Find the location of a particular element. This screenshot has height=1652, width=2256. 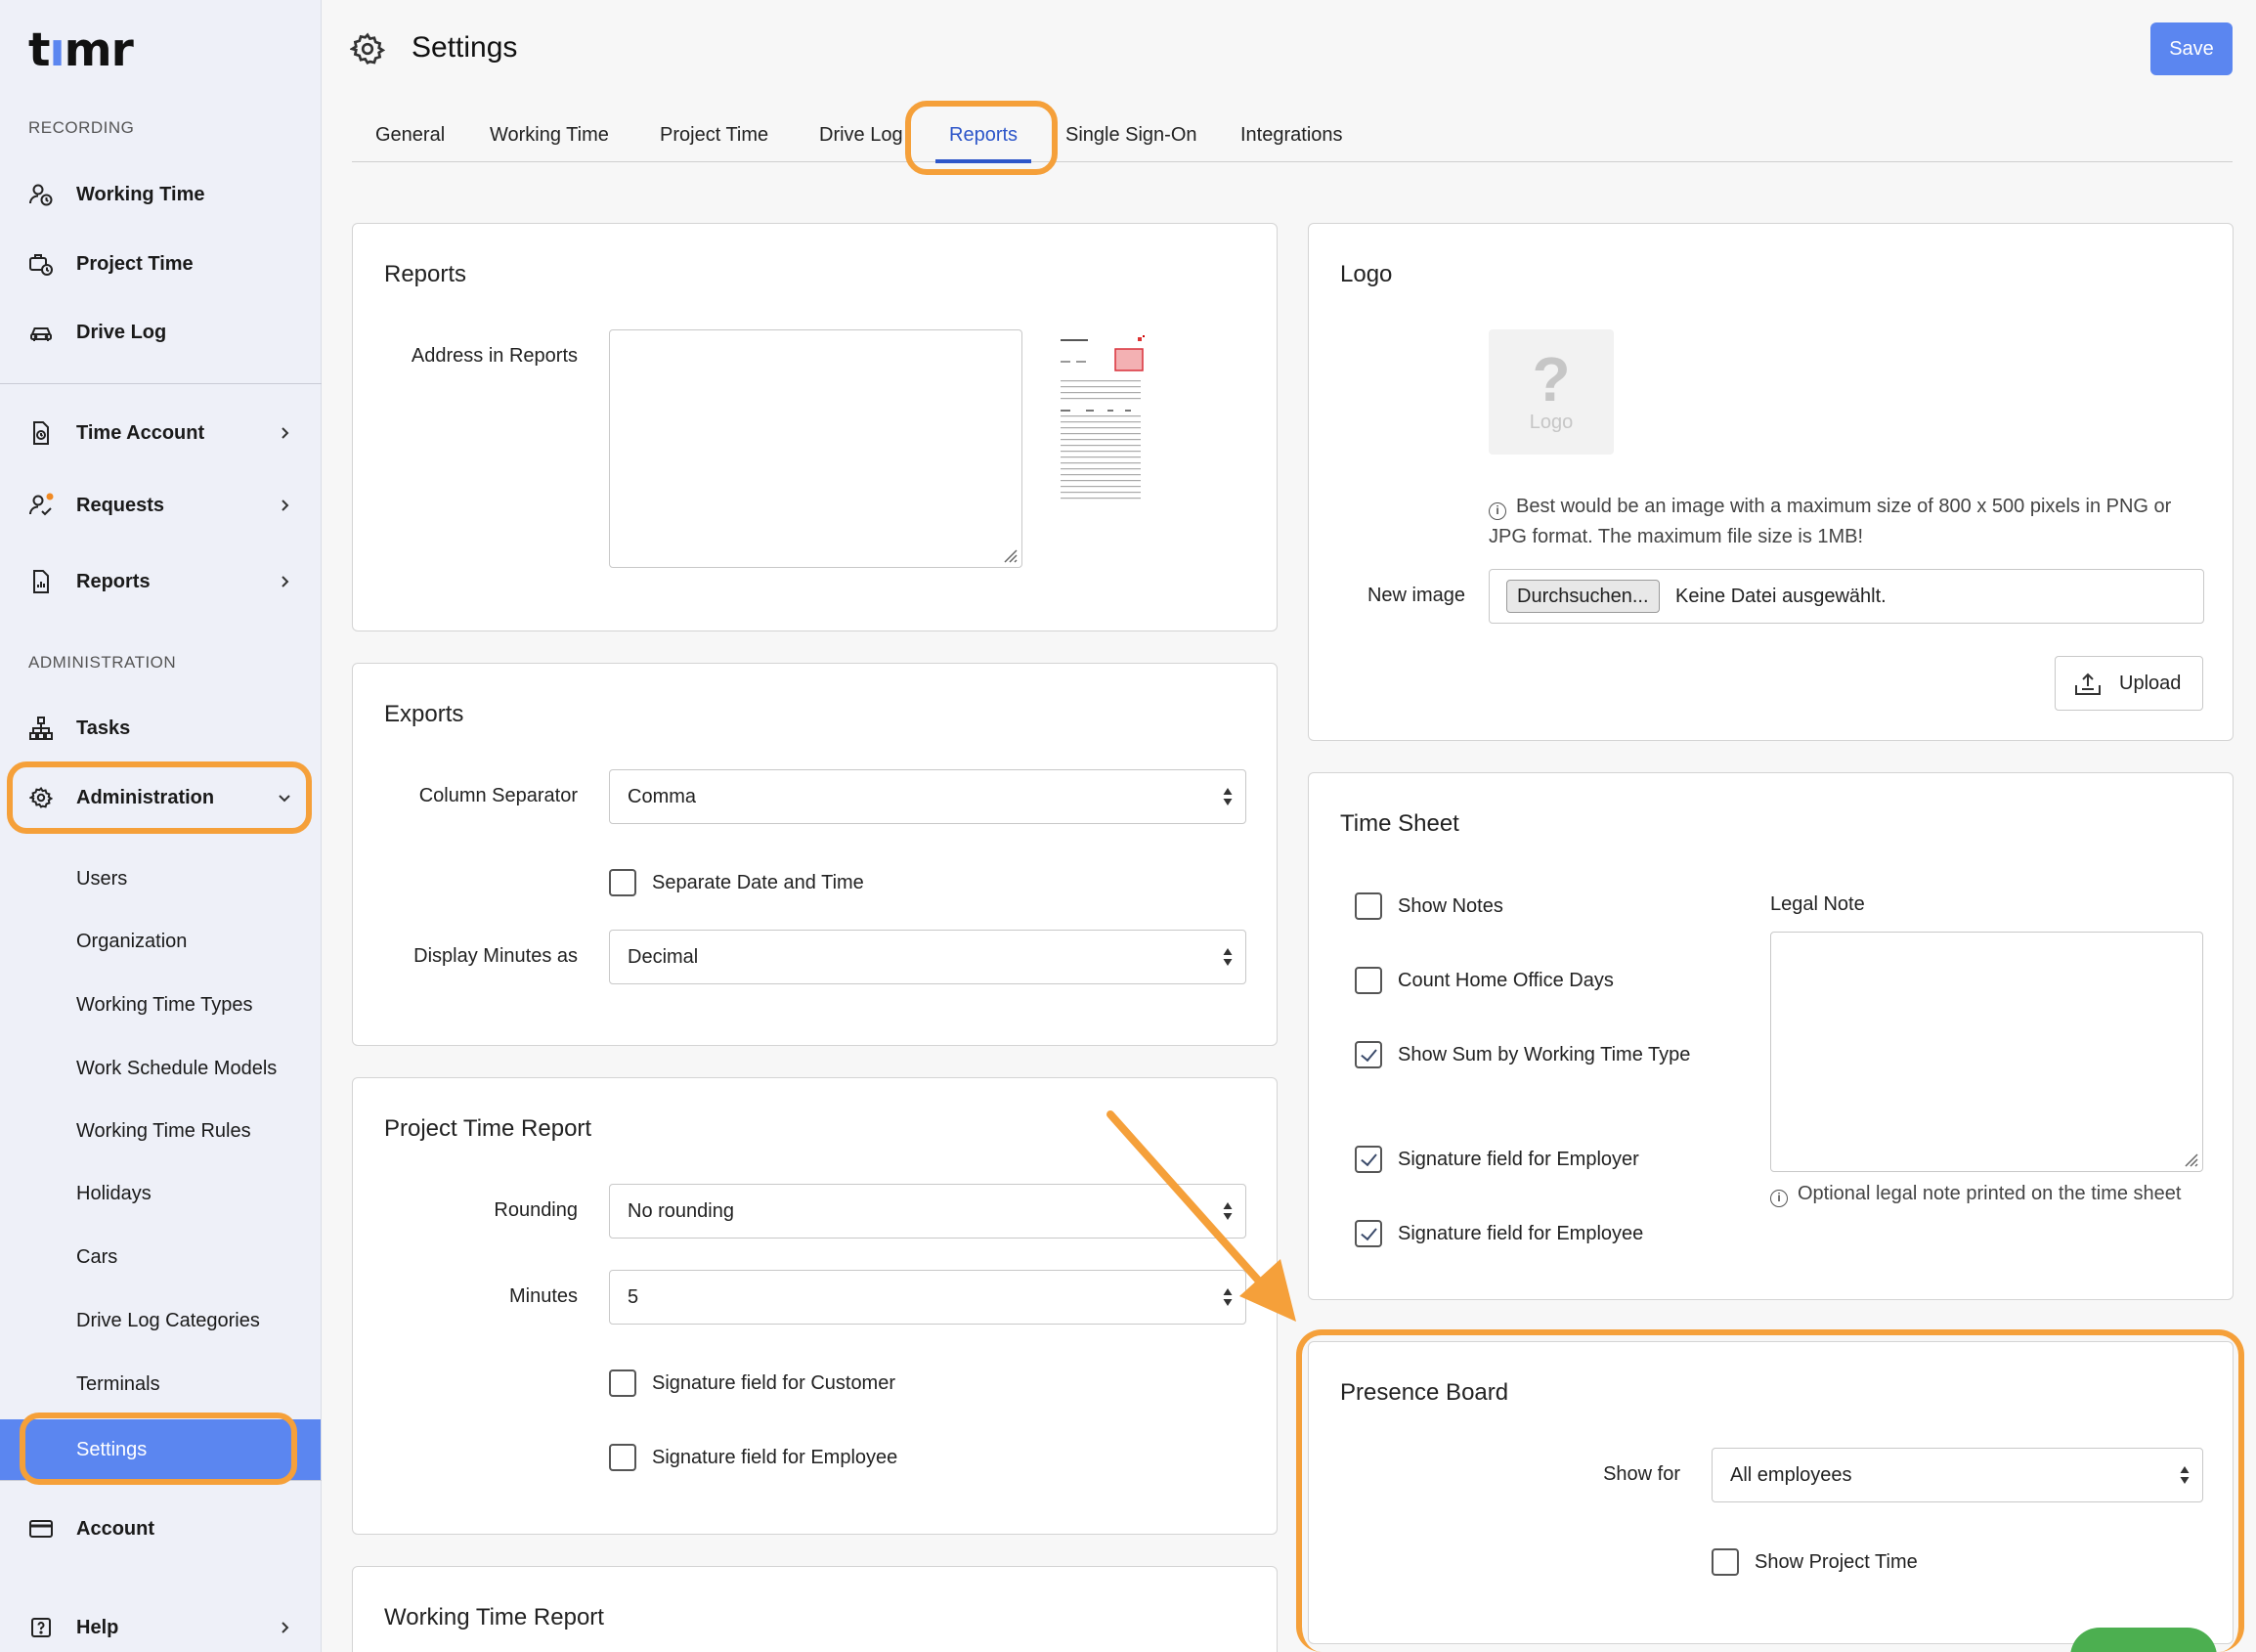

sidebar-subitem-working-time-rules: Working Time Rules is located at coordinates (160, 1131).